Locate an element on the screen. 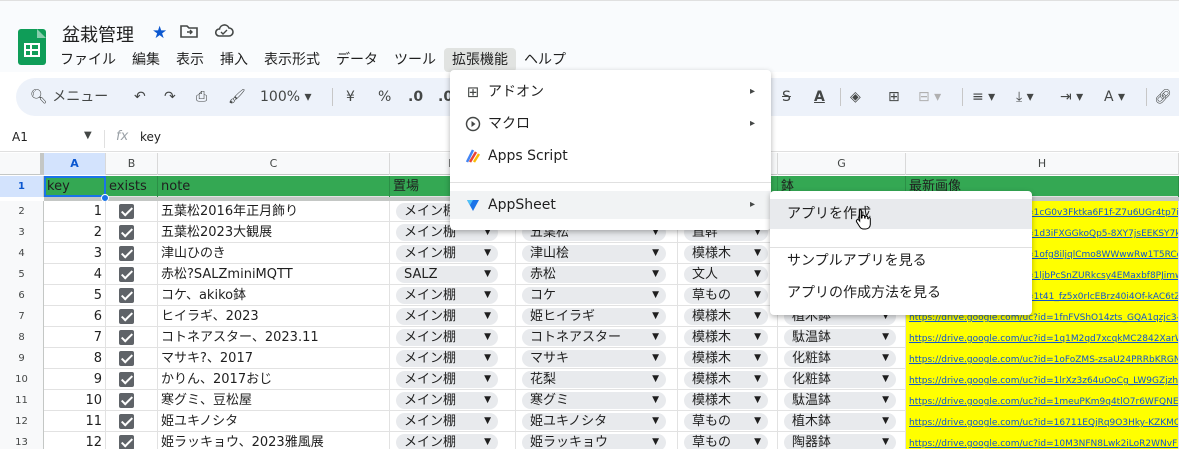  column-header-h: H is located at coordinates (1042, 164).